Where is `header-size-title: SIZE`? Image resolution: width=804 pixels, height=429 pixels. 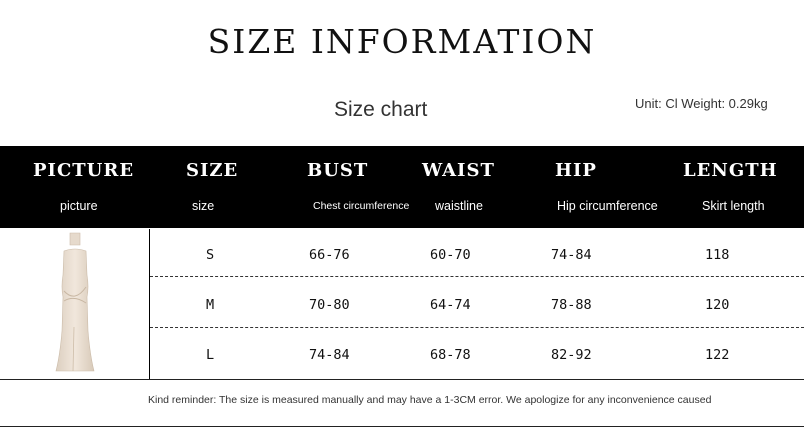
header-size-title: SIZE is located at coordinates (212, 170).